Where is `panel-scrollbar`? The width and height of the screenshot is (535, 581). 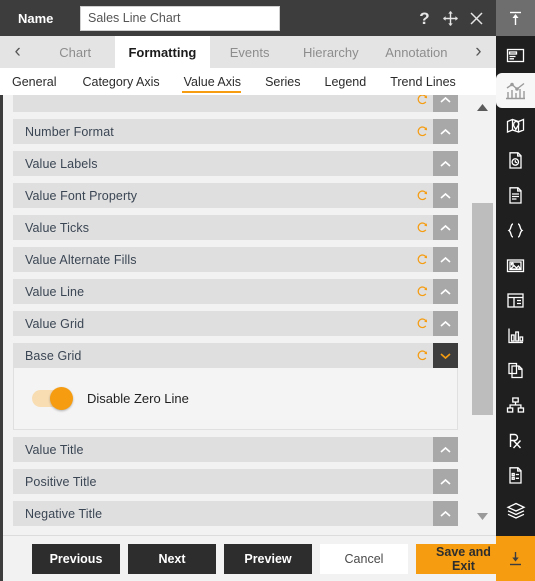 panel-scrollbar is located at coordinates (482, 315).